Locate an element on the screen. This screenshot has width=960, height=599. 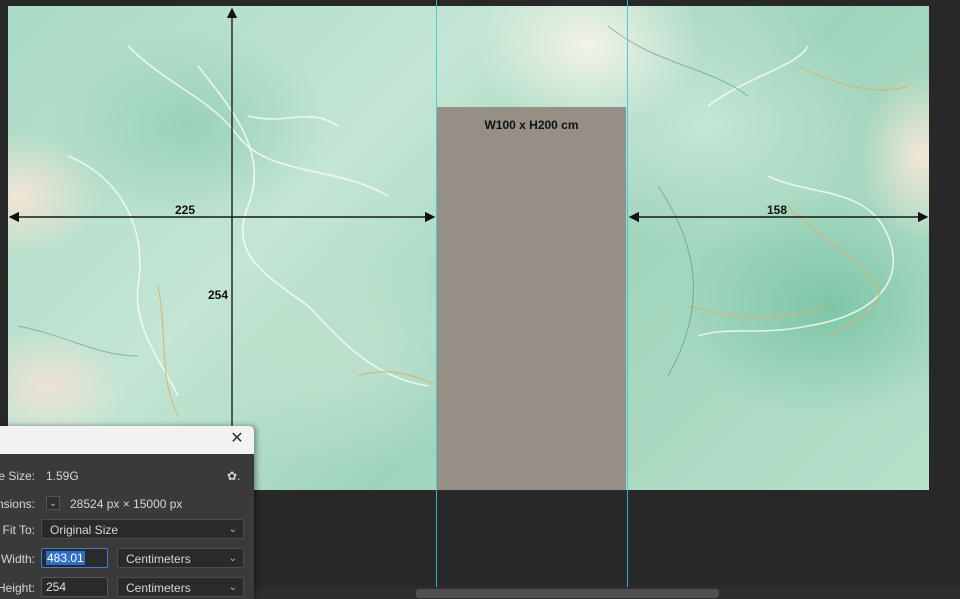
dim-height-label: 254 is located at coordinates (218, 295).